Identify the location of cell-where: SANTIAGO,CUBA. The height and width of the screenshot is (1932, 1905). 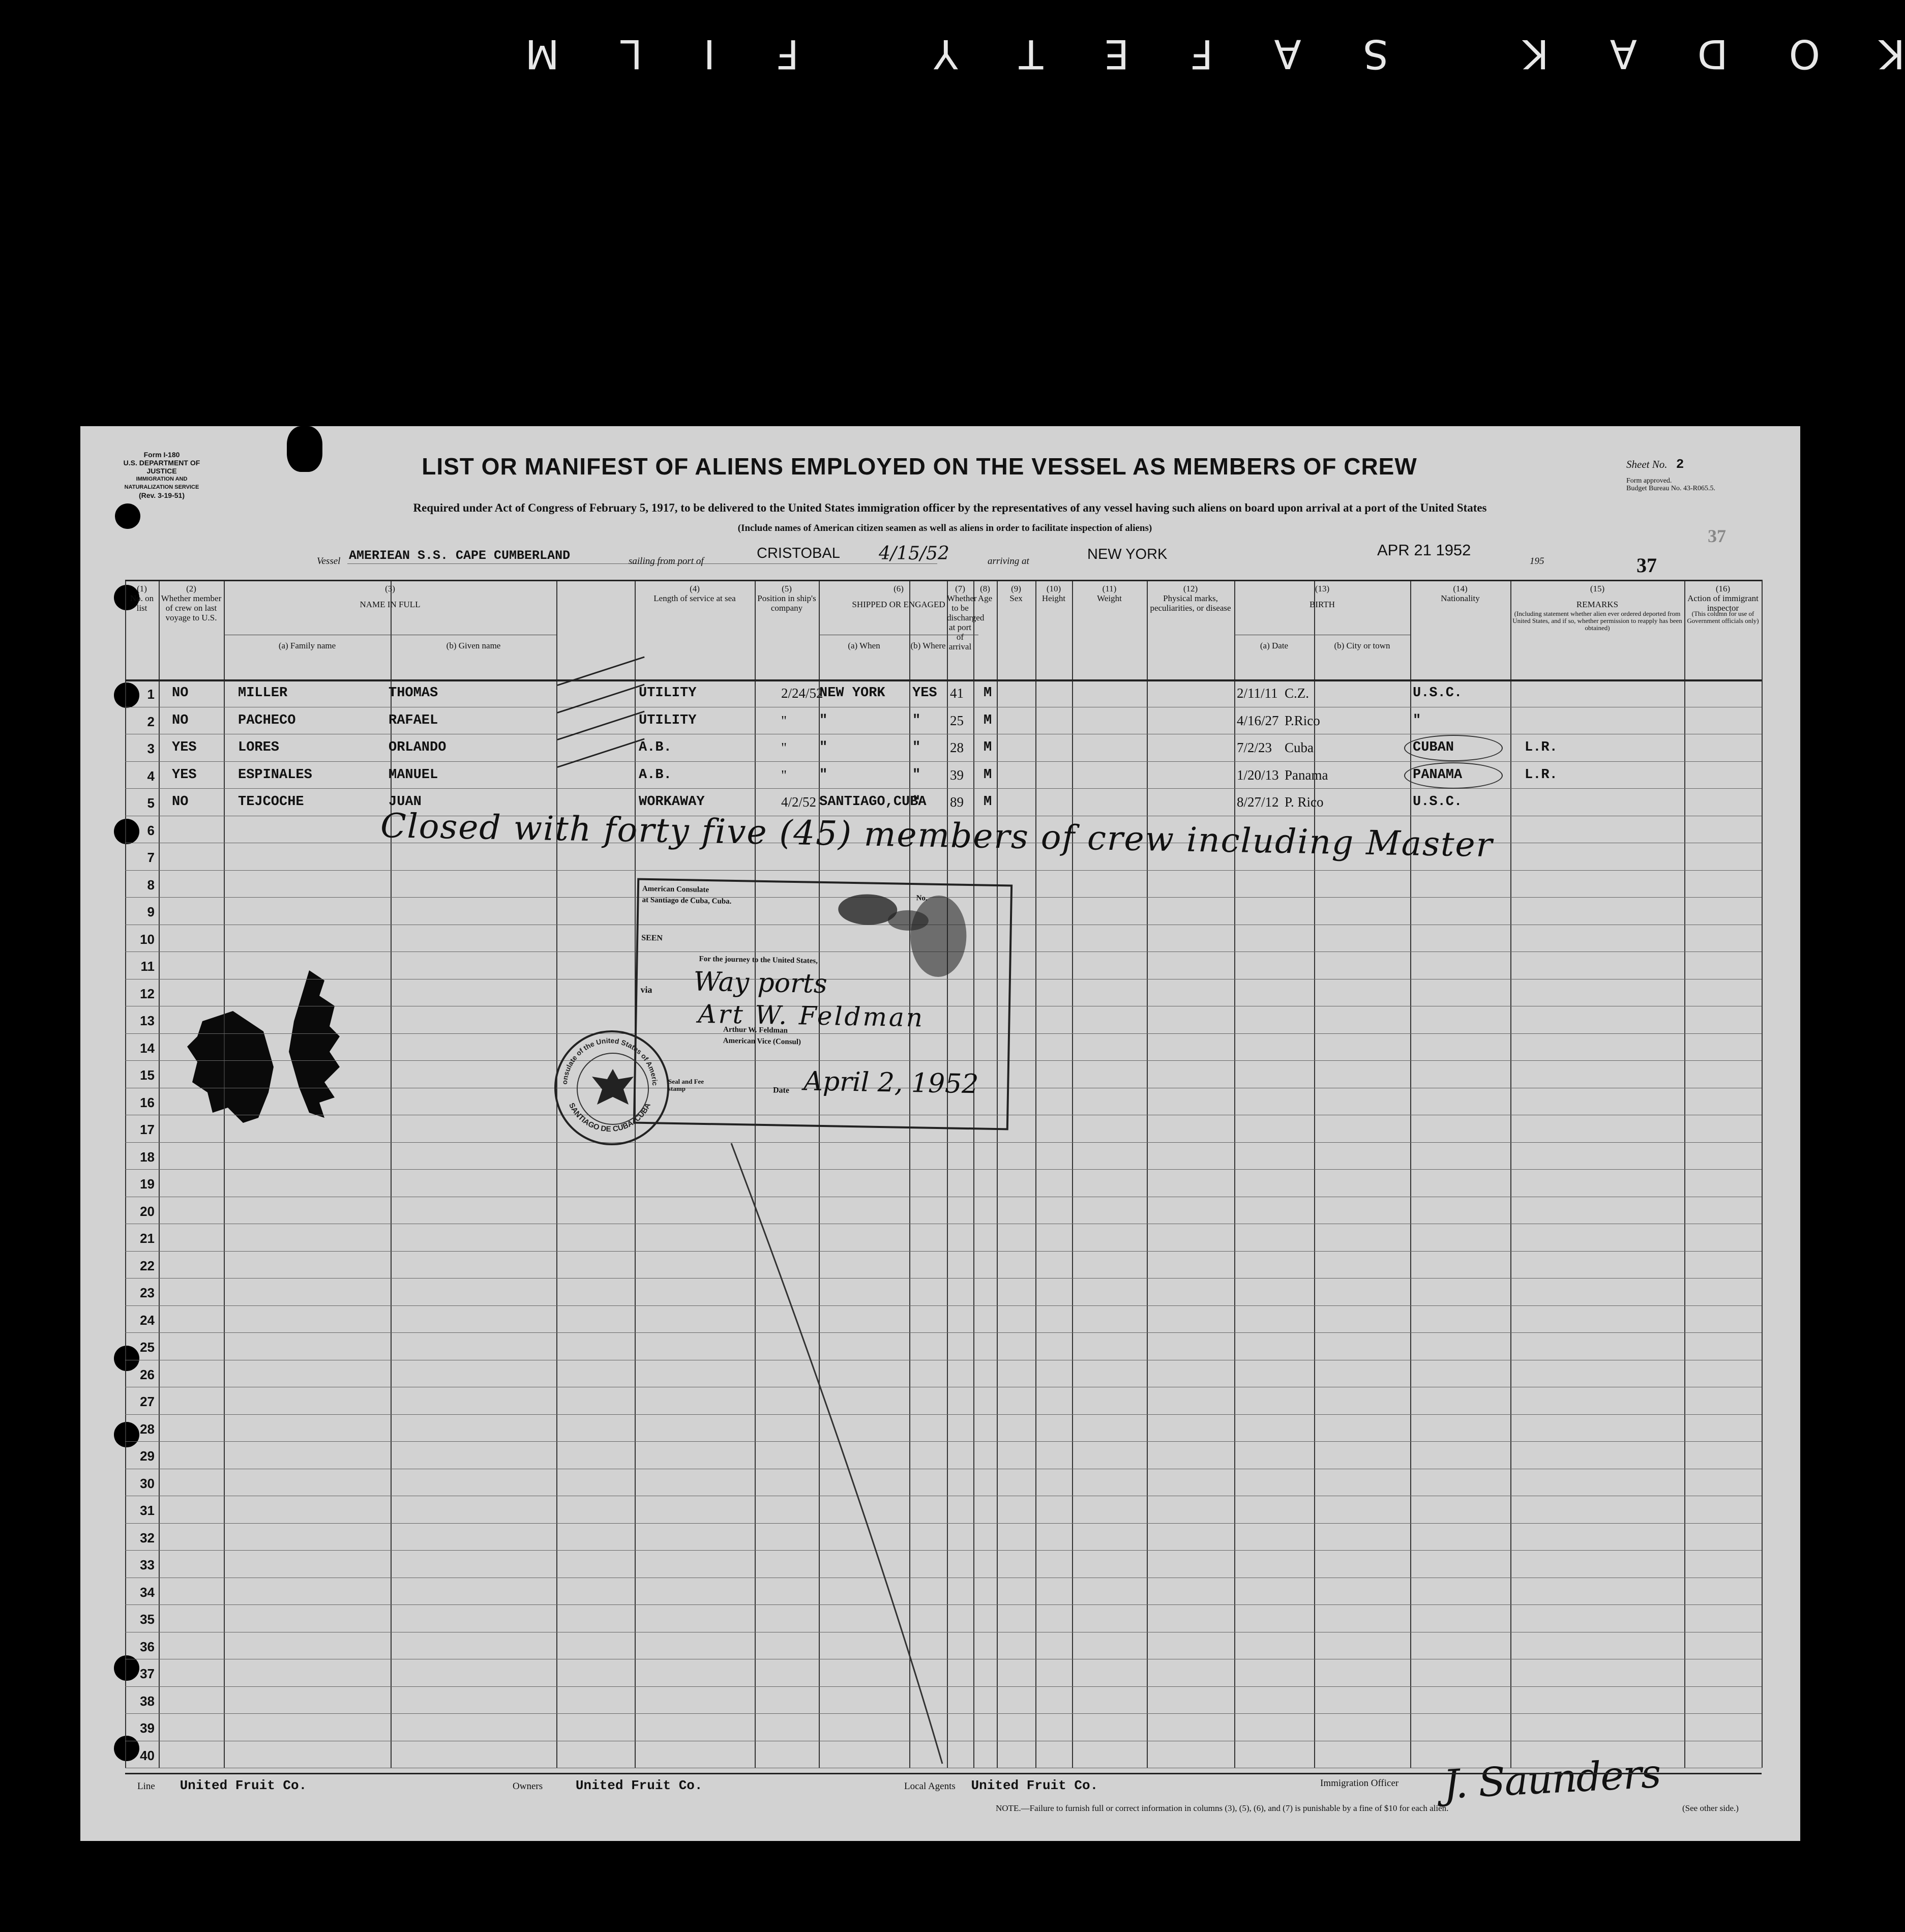
(873, 802).